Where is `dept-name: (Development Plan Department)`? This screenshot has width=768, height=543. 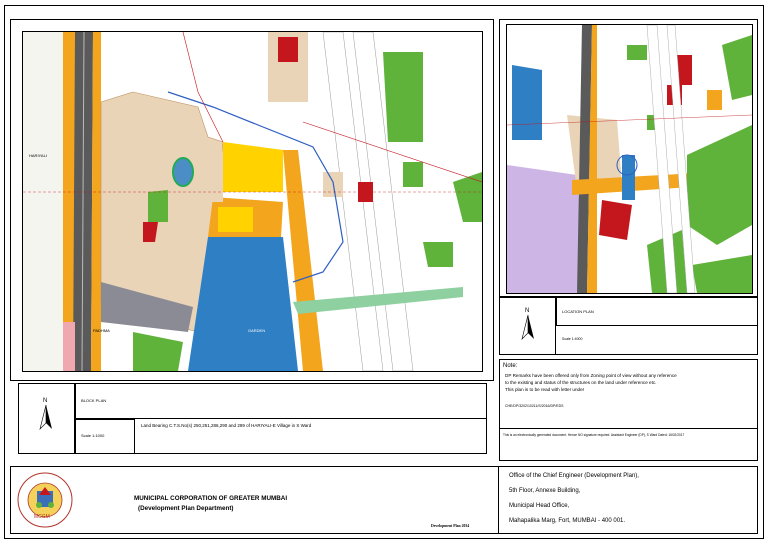
dept-name: (Development Plan Department) is located at coordinates (186, 508).